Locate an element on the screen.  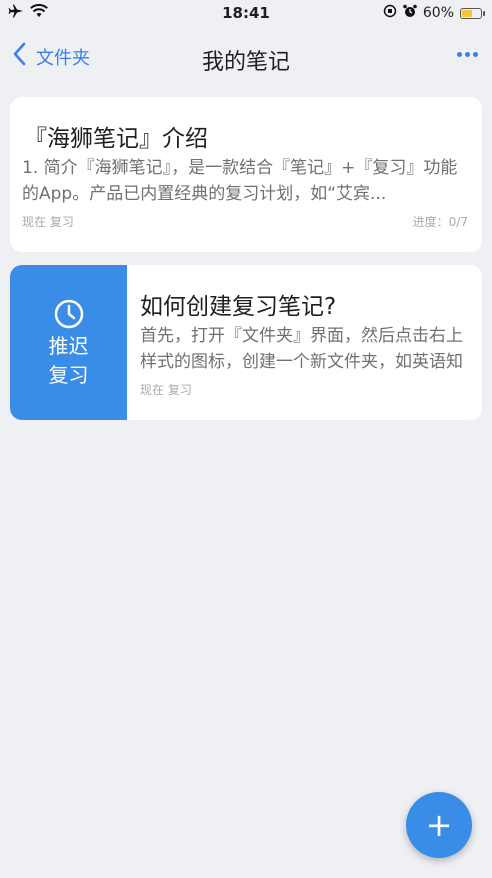
note-title: 『海狮笔记』介绍 is located at coordinates (116, 139).